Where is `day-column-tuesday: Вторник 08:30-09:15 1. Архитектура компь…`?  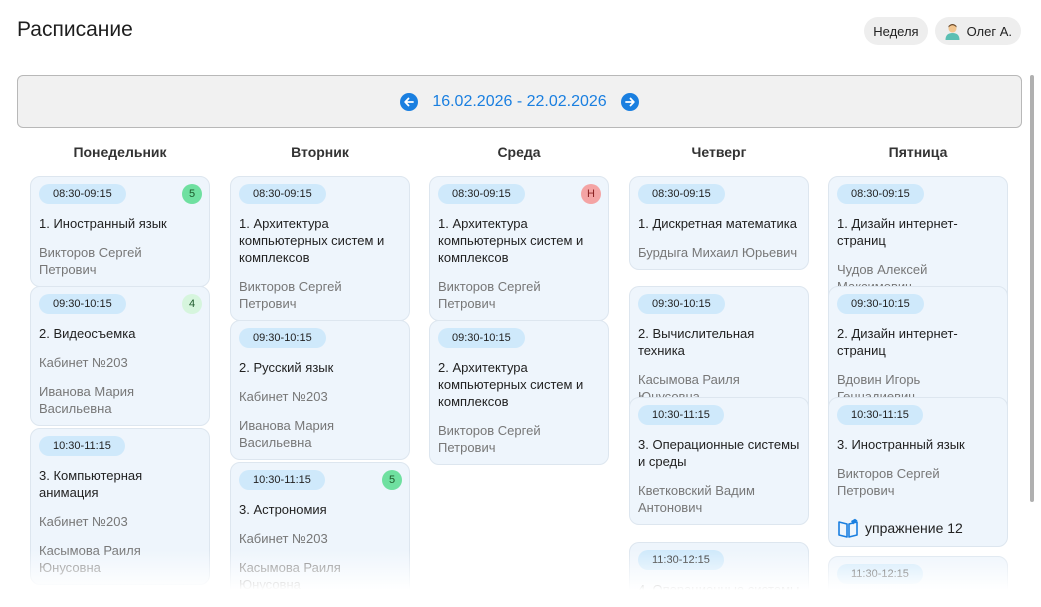 day-column-tuesday: Вторник 08:30-09:15 1. Архитектура компь… is located at coordinates (320, 365).